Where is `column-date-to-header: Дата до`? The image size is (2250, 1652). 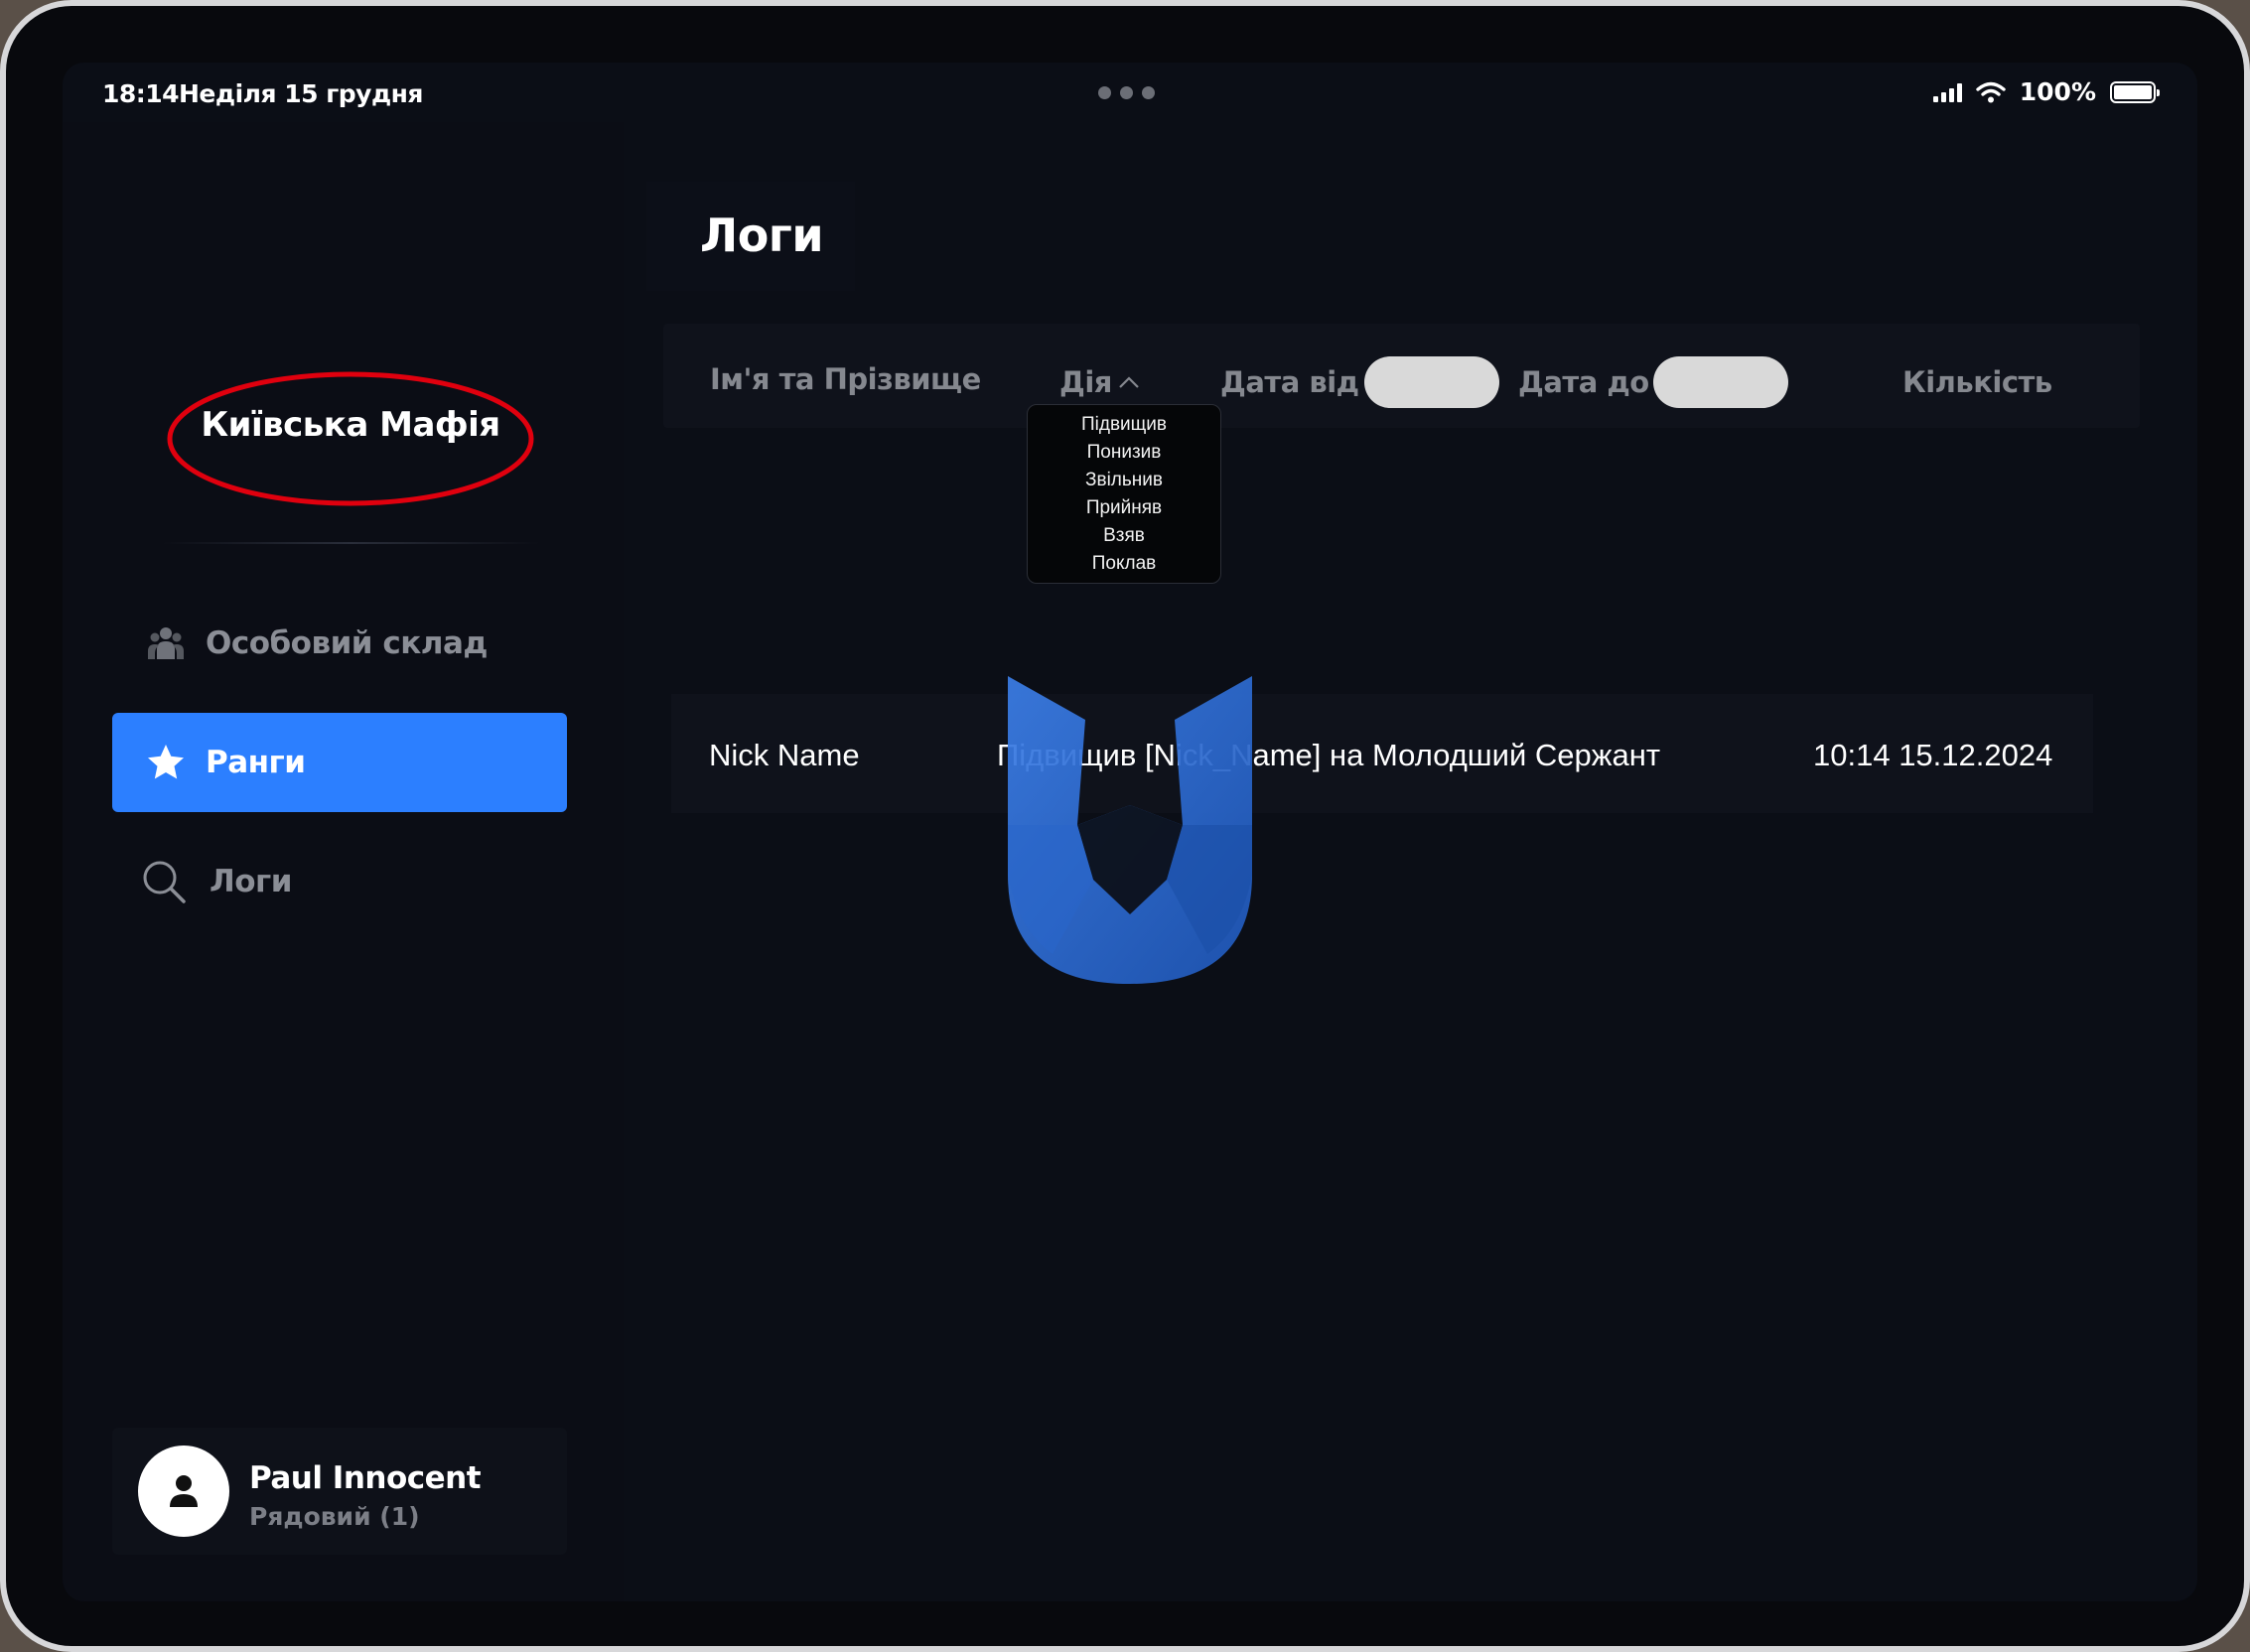
column-date-to-header: Дата до is located at coordinates (1583, 382).